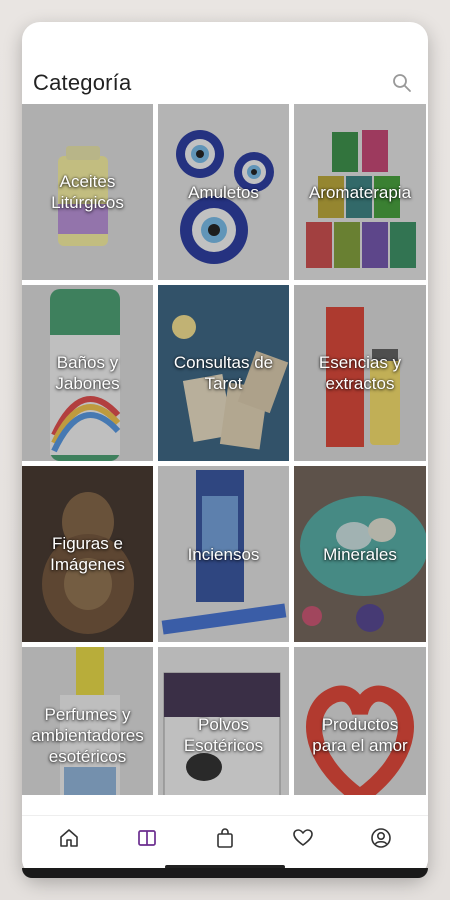  I want to click on category-tile-figuras: Figuras e Imágenes, so click(87, 554).